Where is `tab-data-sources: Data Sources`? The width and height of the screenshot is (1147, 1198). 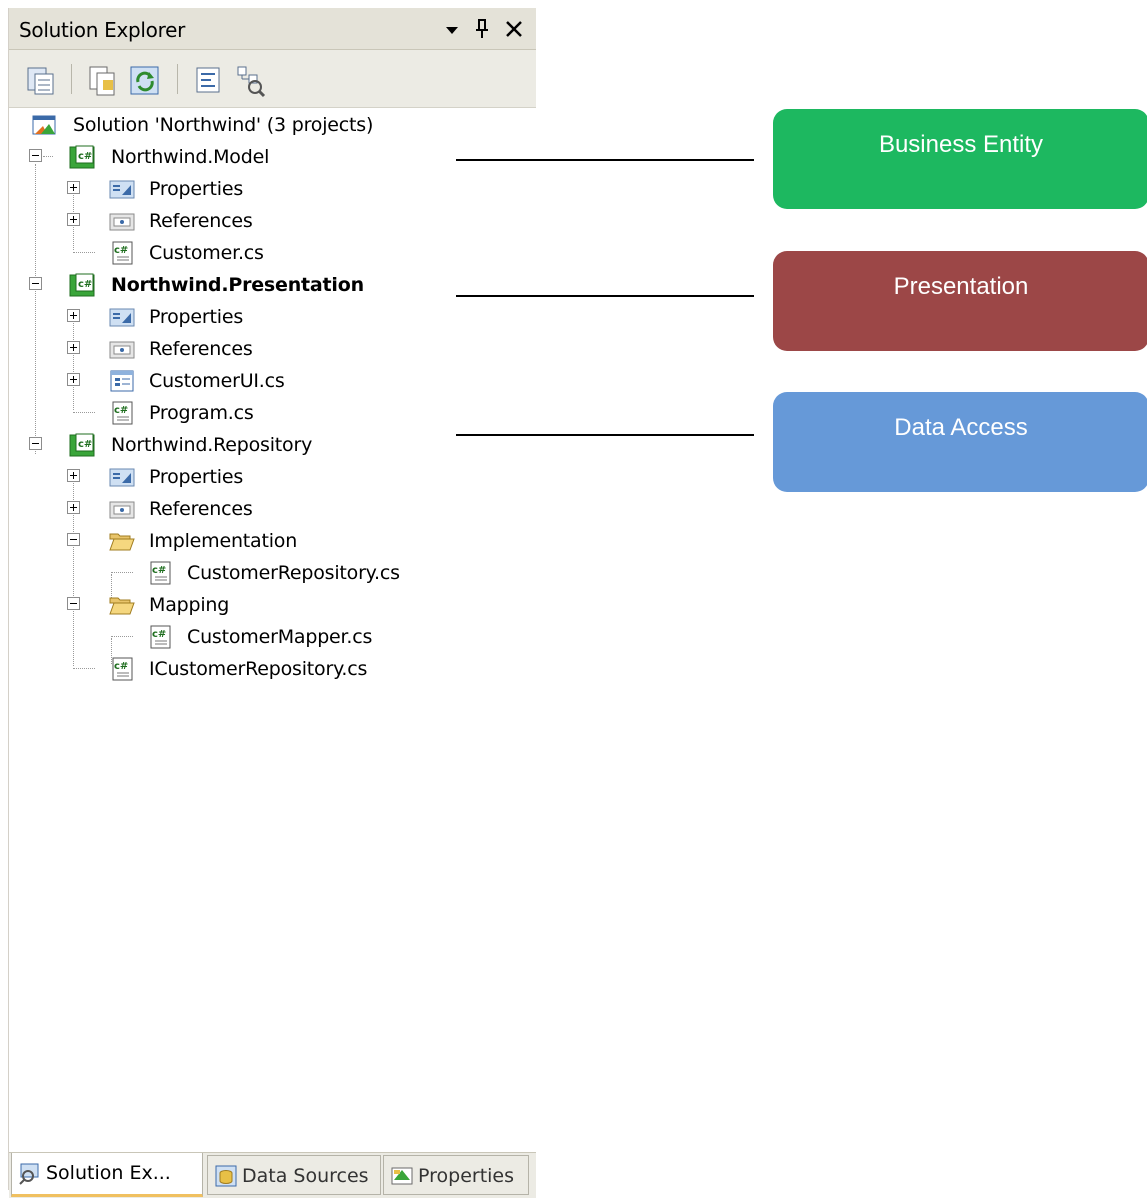 tab-data-sources: Data Sources is located at coordinates (294, 1175).